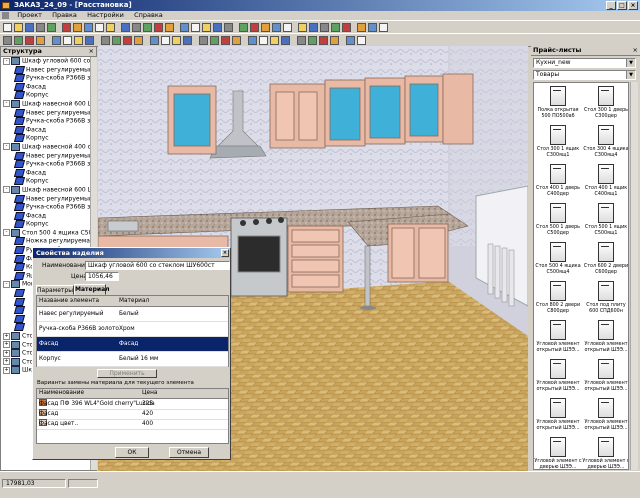 The height and width of the screenshot is (498, 640). I want to click on menu-help: Справка, so click(148, 15).